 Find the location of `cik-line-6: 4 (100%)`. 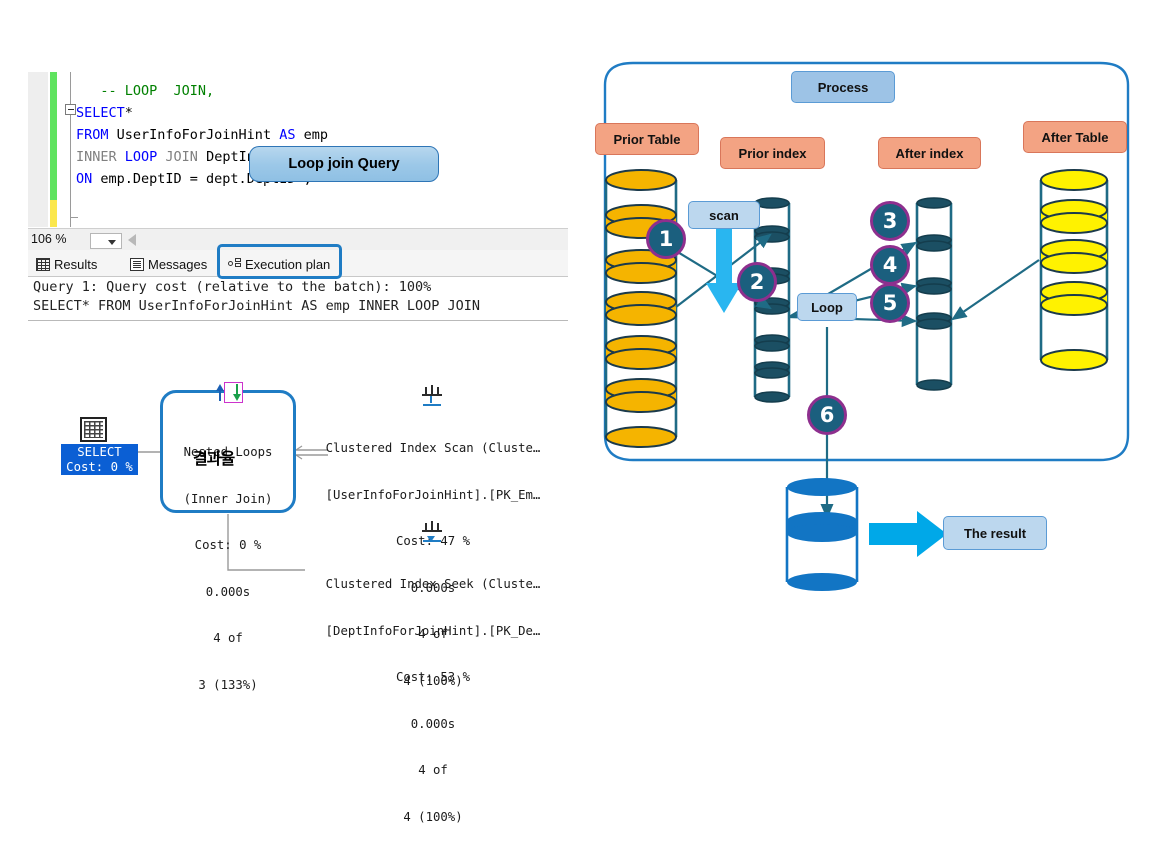

cik-line-6: 4 (100%) is located at coordinates (433, 816).